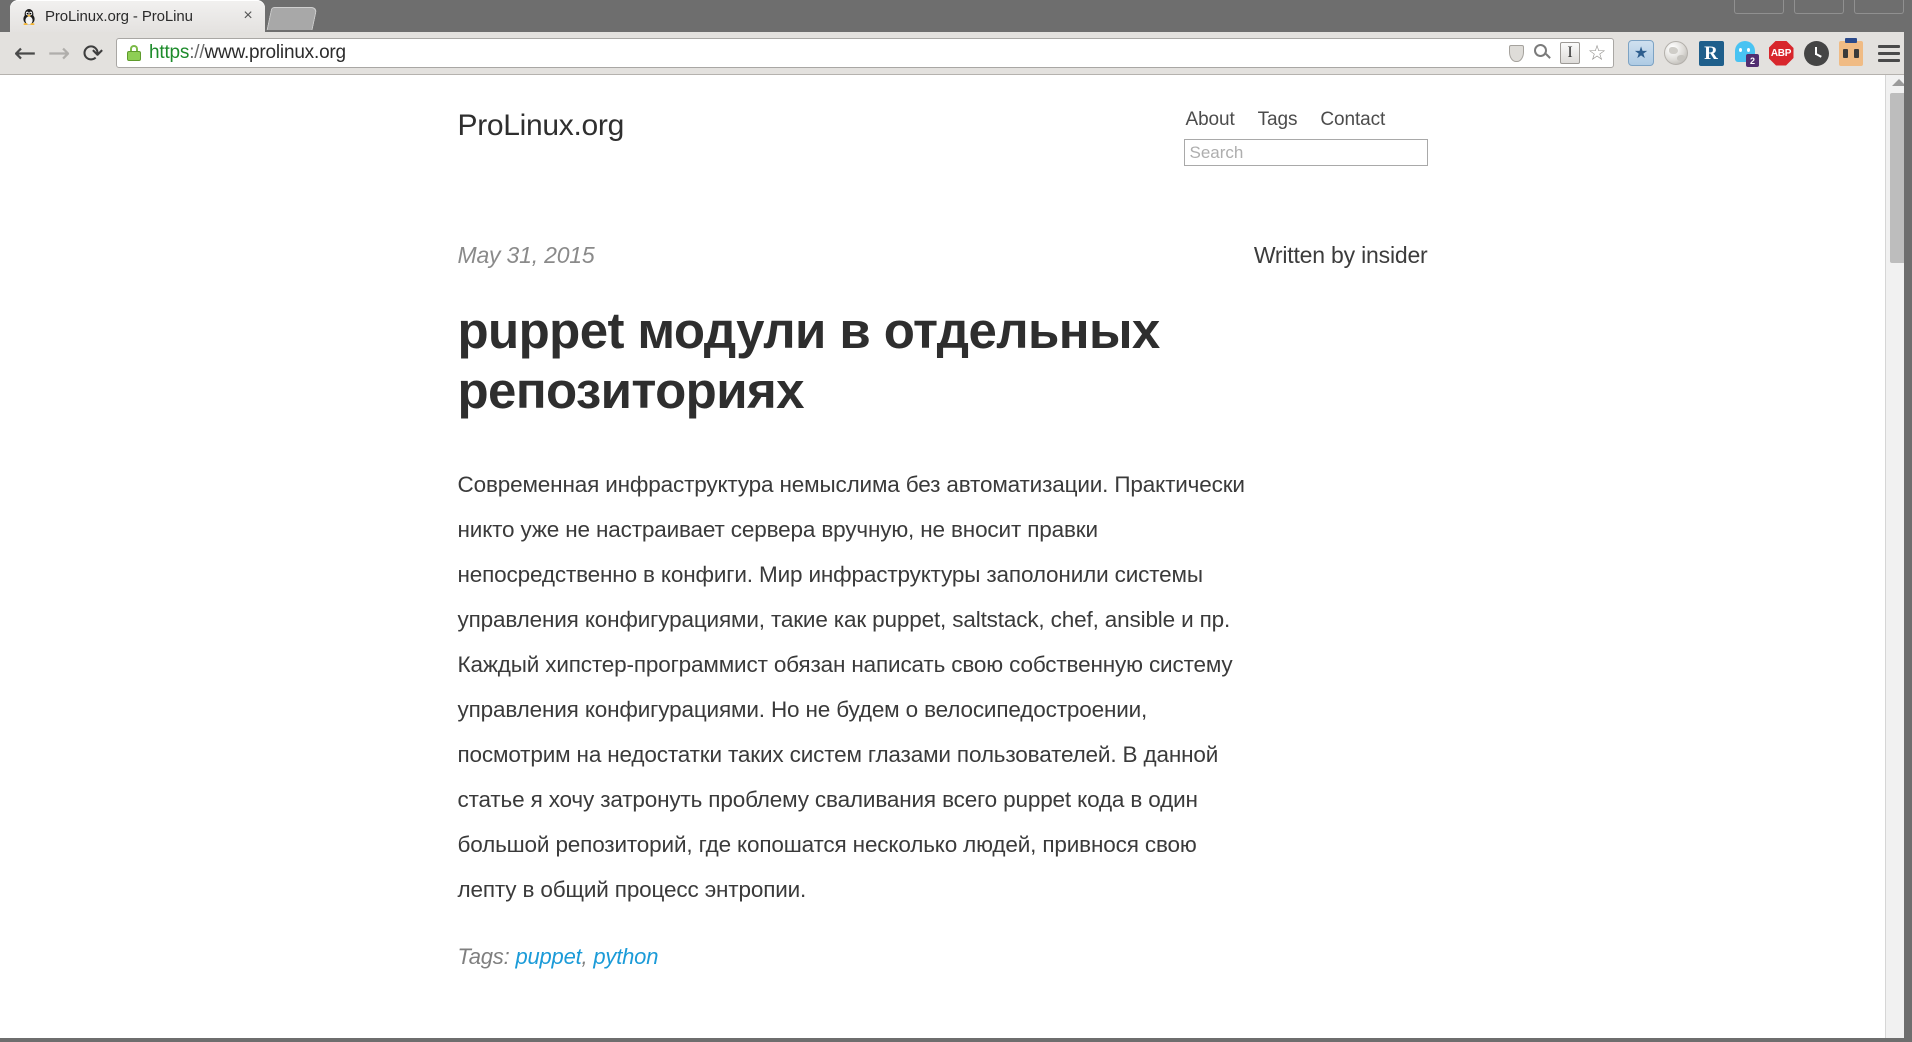 The height and width of the screenshot is (1042, 1912). I want to click on power-outlet-icon, so click(1851, 52).